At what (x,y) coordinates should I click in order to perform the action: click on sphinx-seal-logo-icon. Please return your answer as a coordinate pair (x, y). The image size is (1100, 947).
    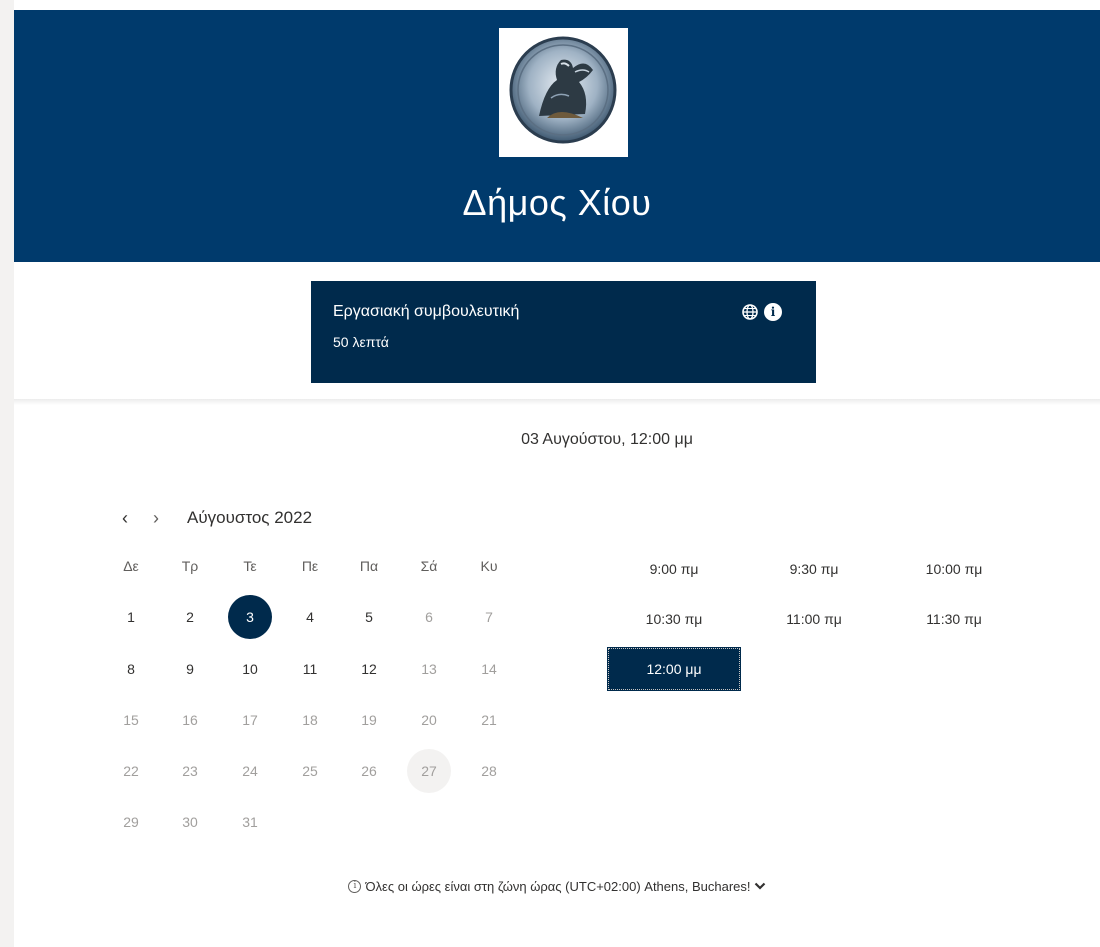
    Looking at the image, I should click on (563, 90).